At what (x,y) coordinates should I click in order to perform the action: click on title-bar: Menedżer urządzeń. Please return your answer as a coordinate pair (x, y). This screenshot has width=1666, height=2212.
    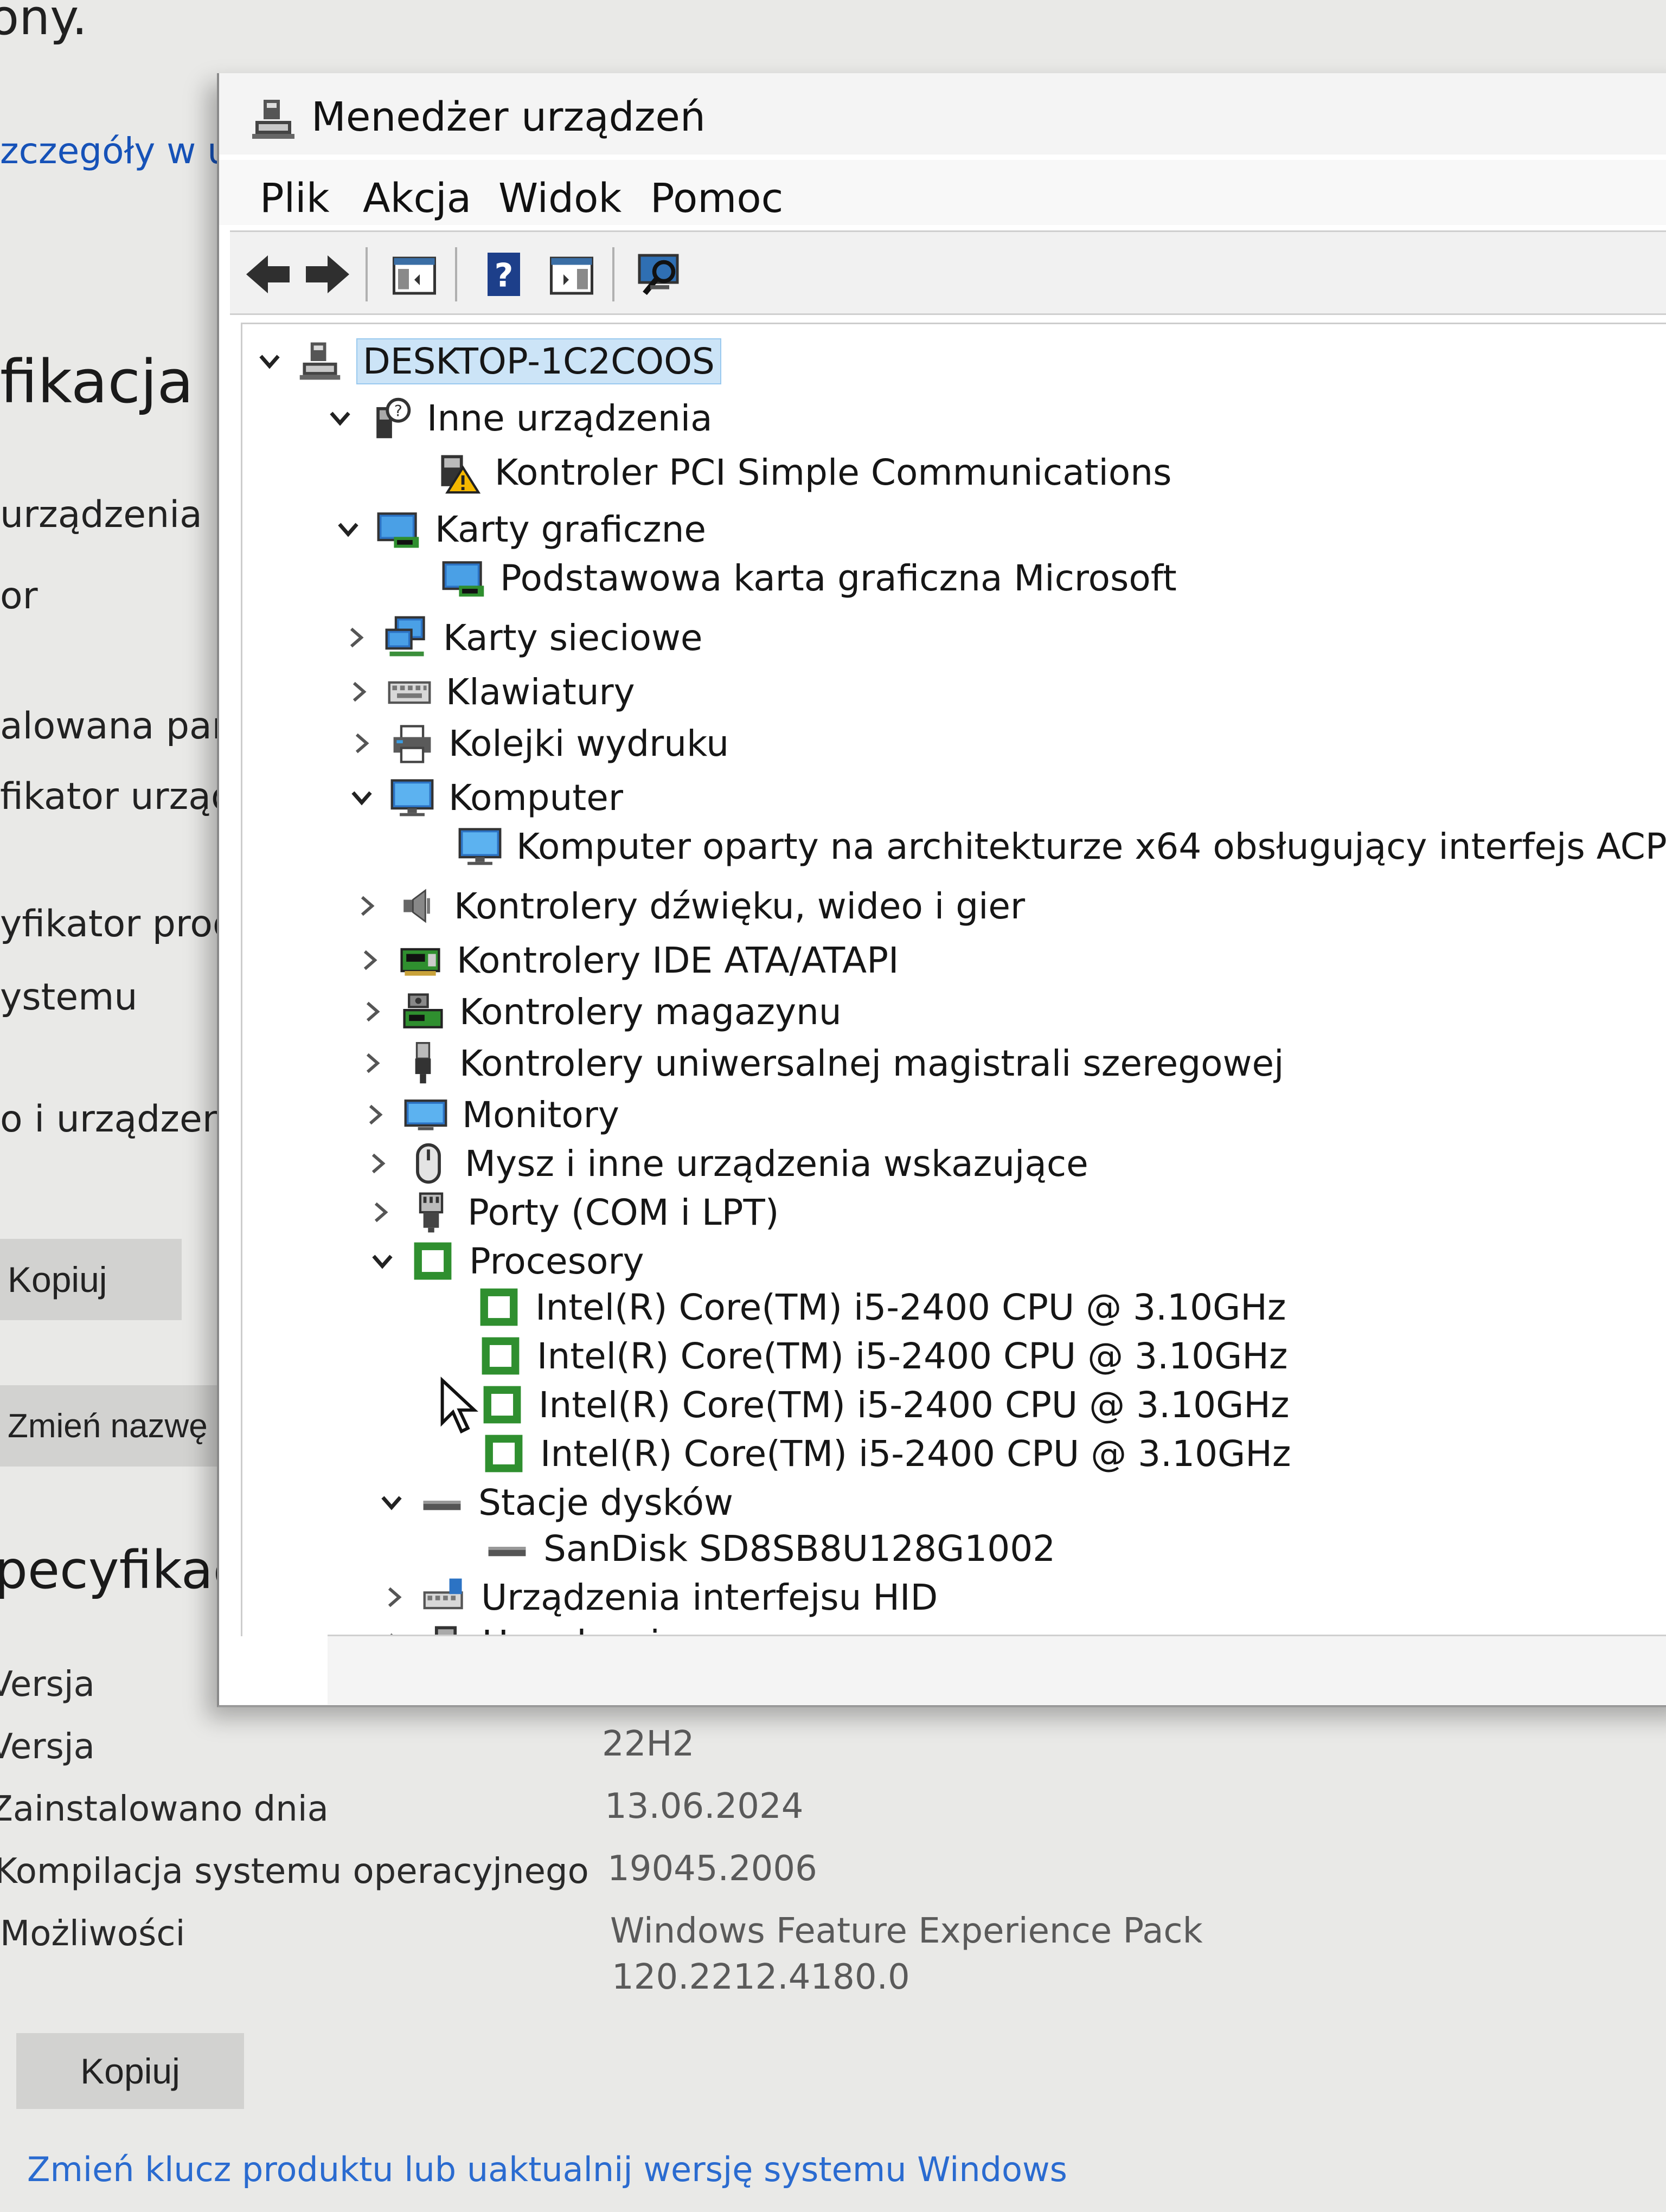
    Looking at the image, I should click on (942, 114).